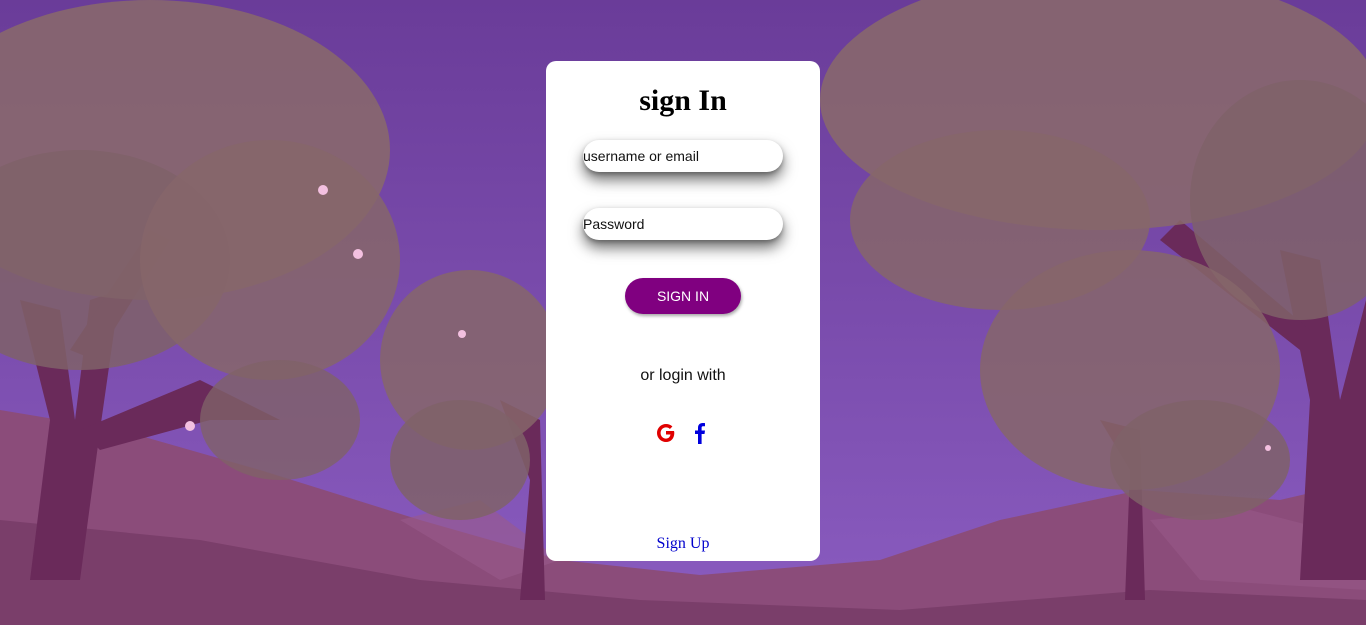 Image resolution: width=1366 pixels, height=625 pixels. I want to click on facebook-icon, so click(700, 433).